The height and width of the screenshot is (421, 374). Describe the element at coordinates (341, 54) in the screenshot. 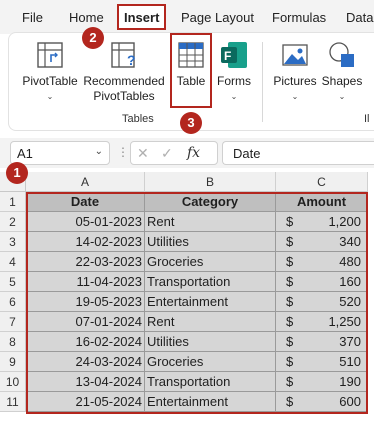

I see `shapes-icon` at that location.